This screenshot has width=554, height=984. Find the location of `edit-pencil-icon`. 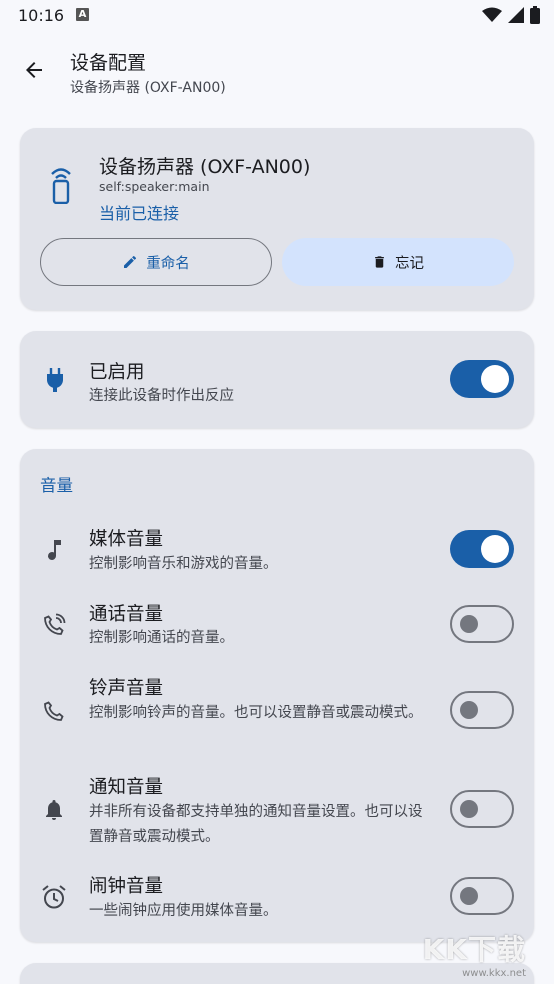

edit-pencil-icon is located at coordinates (130, 261).